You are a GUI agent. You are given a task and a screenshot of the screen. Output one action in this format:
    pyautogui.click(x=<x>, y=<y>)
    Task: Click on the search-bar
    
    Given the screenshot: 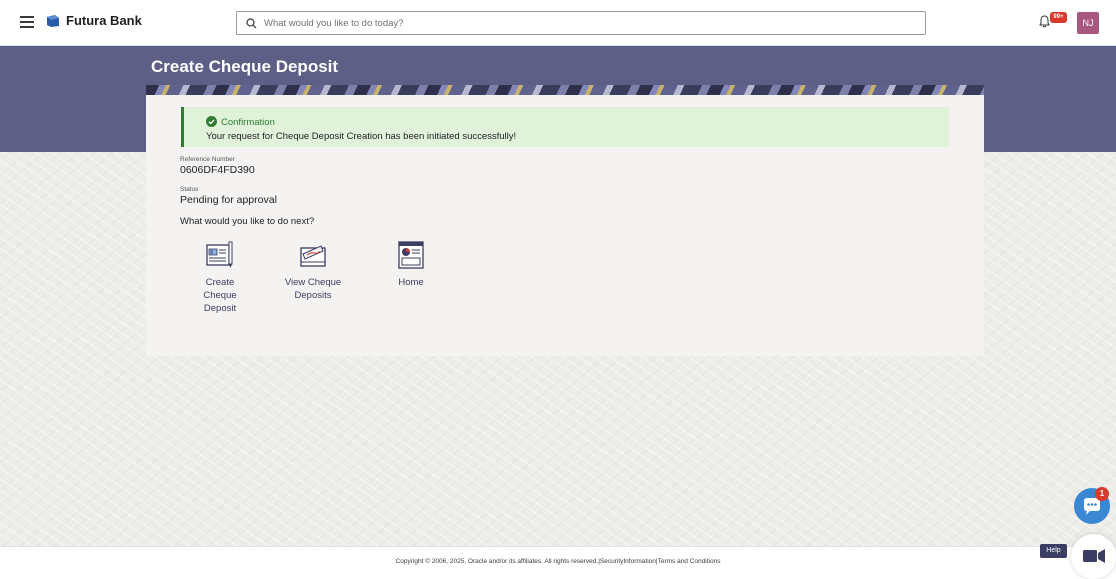 What is the action you would take?
    pyautogui.click(x=581, y=23)
    